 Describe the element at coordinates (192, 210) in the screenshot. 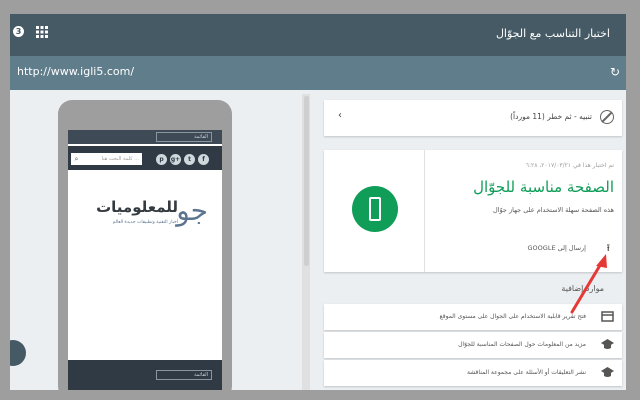

I see `logo-mark: جو` at that location.